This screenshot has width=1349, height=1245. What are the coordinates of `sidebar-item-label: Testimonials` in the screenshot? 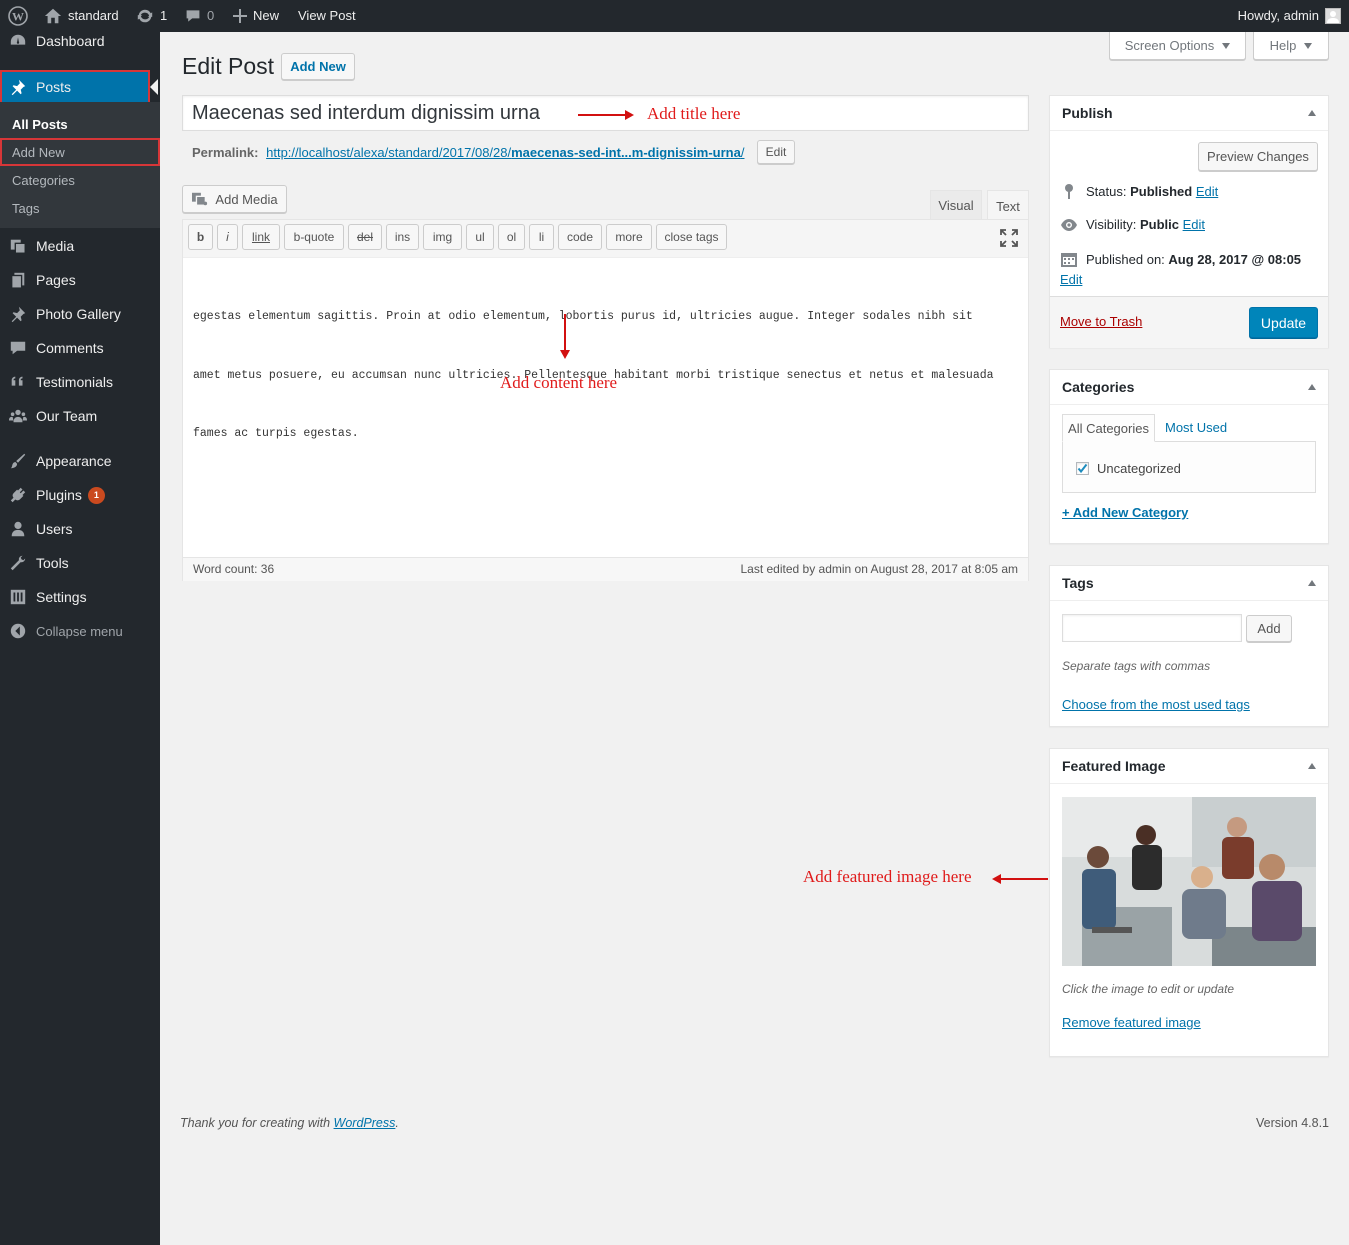 It's located at (75, 382).